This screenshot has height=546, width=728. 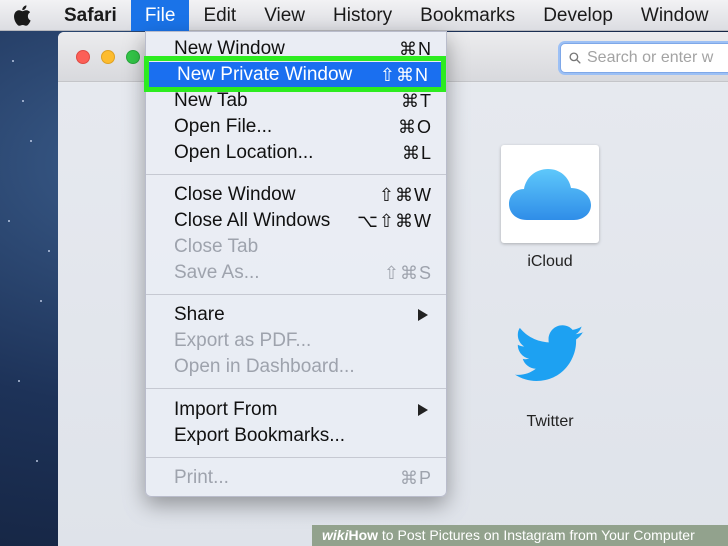 I want to click on address-bar, so click(x=644, y=58).